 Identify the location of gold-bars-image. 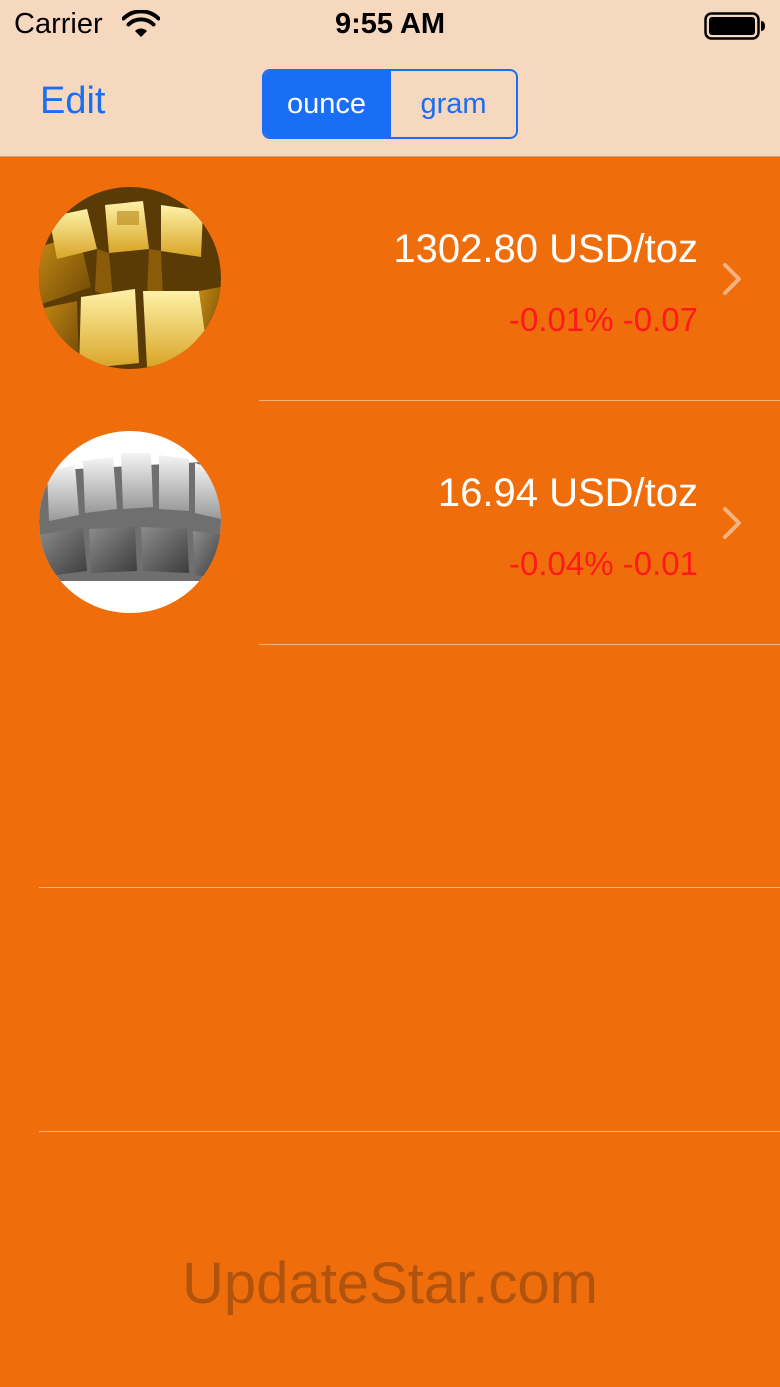
(130, 278).